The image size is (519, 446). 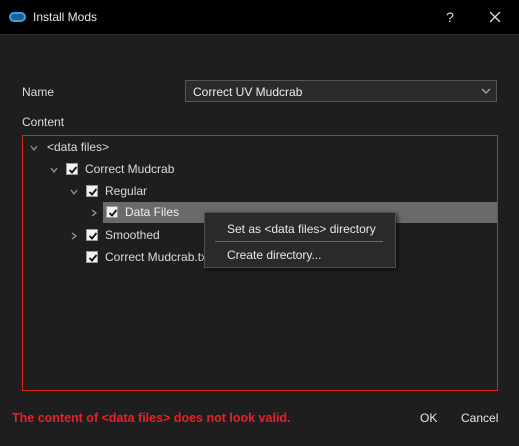 What do you see at coordinates (479, 418) in the screenshot?
I see `cancel-button: Cancel` at bounding box center [479, 418].